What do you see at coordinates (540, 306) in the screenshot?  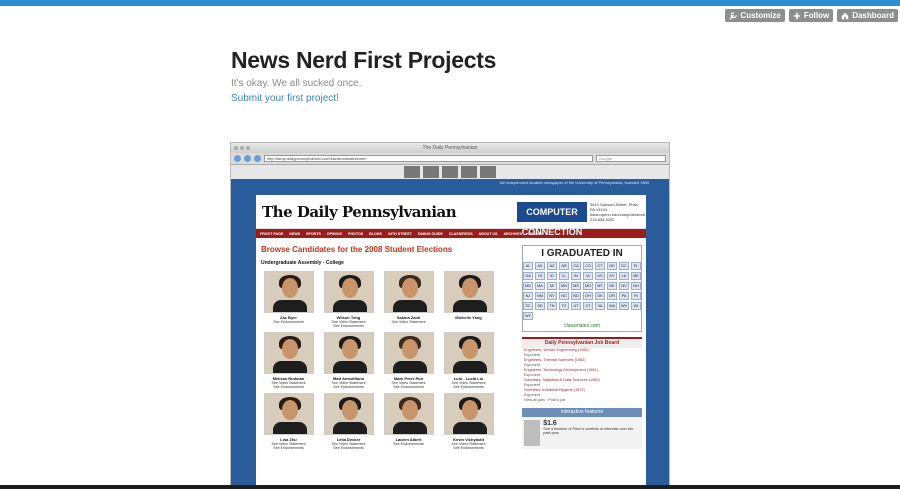 I see `state-button: SD` at bounding box center [540, 306].